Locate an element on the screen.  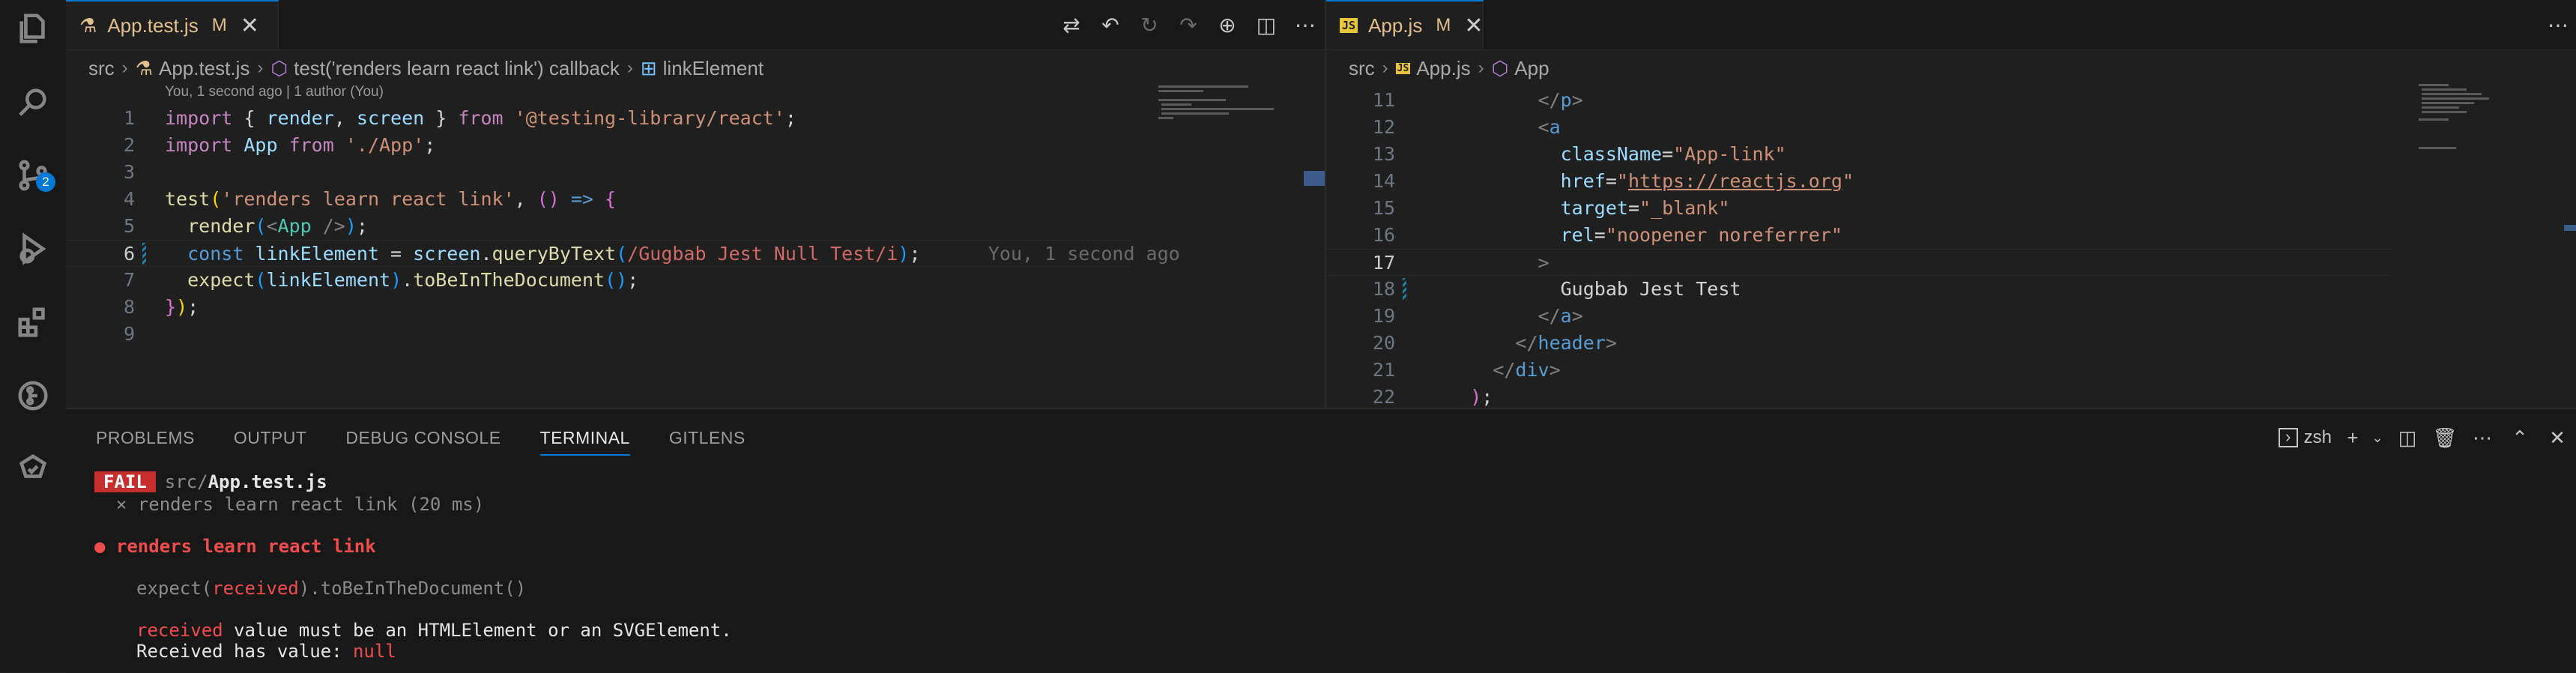
breadcrumb: src › JS App.js › ⬡ App is located at coordinates (1449, 68).